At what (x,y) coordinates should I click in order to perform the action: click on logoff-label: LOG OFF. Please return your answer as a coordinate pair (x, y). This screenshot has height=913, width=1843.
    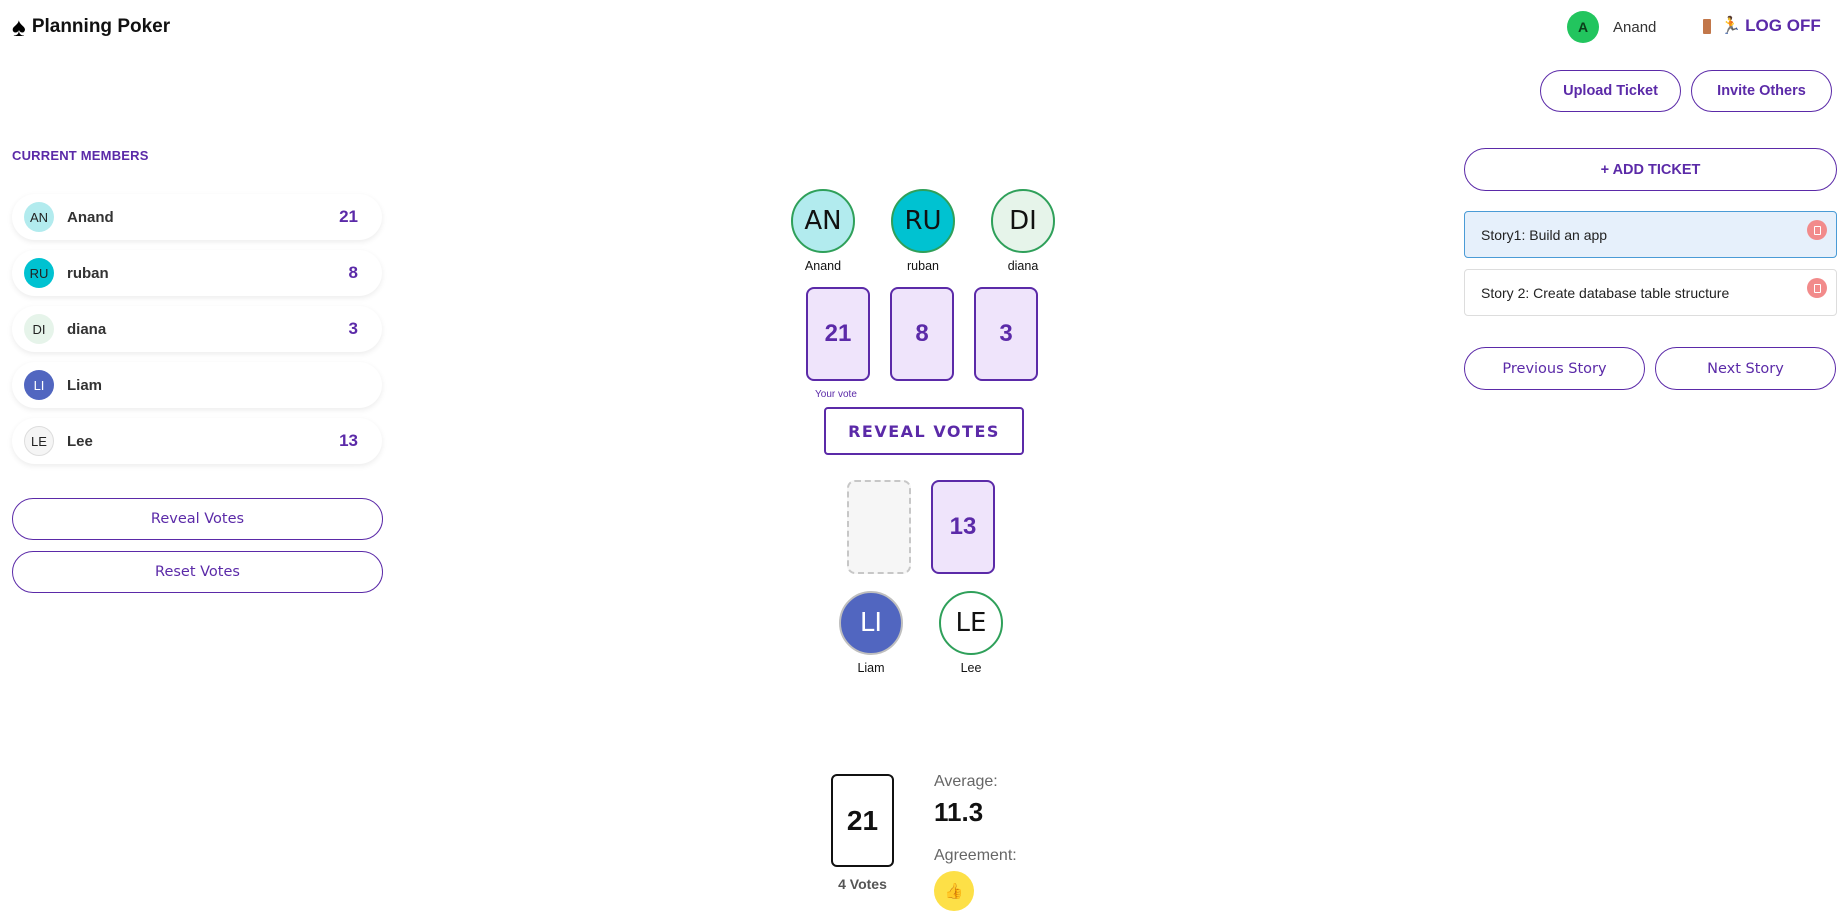
    Looking at the image, I should click on (1783, 25).